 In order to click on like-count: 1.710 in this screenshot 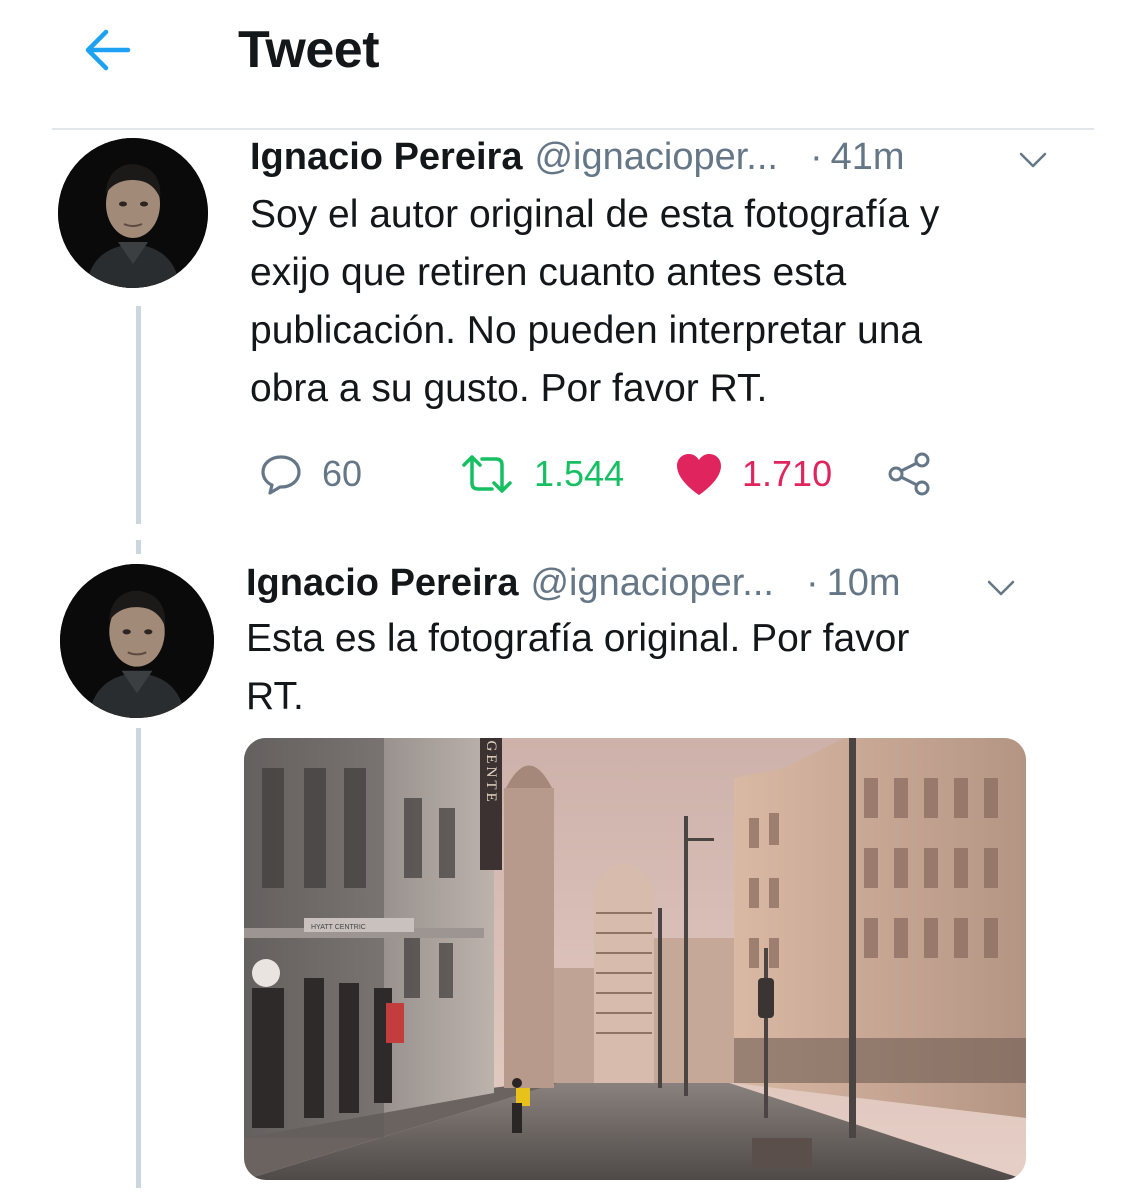, I will do `click(787, 473)`.